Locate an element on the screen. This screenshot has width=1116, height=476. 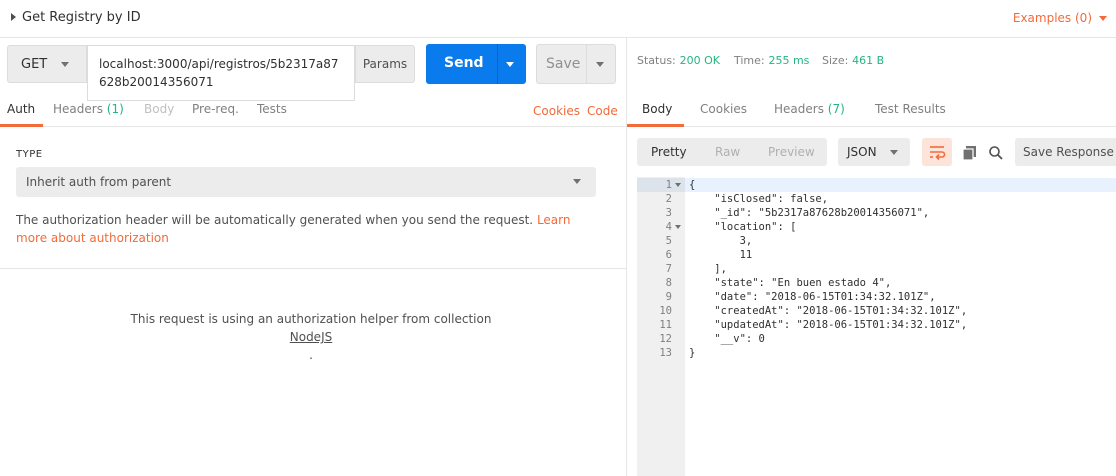
tab-response-body: Body is located at coordinates (657, 109).